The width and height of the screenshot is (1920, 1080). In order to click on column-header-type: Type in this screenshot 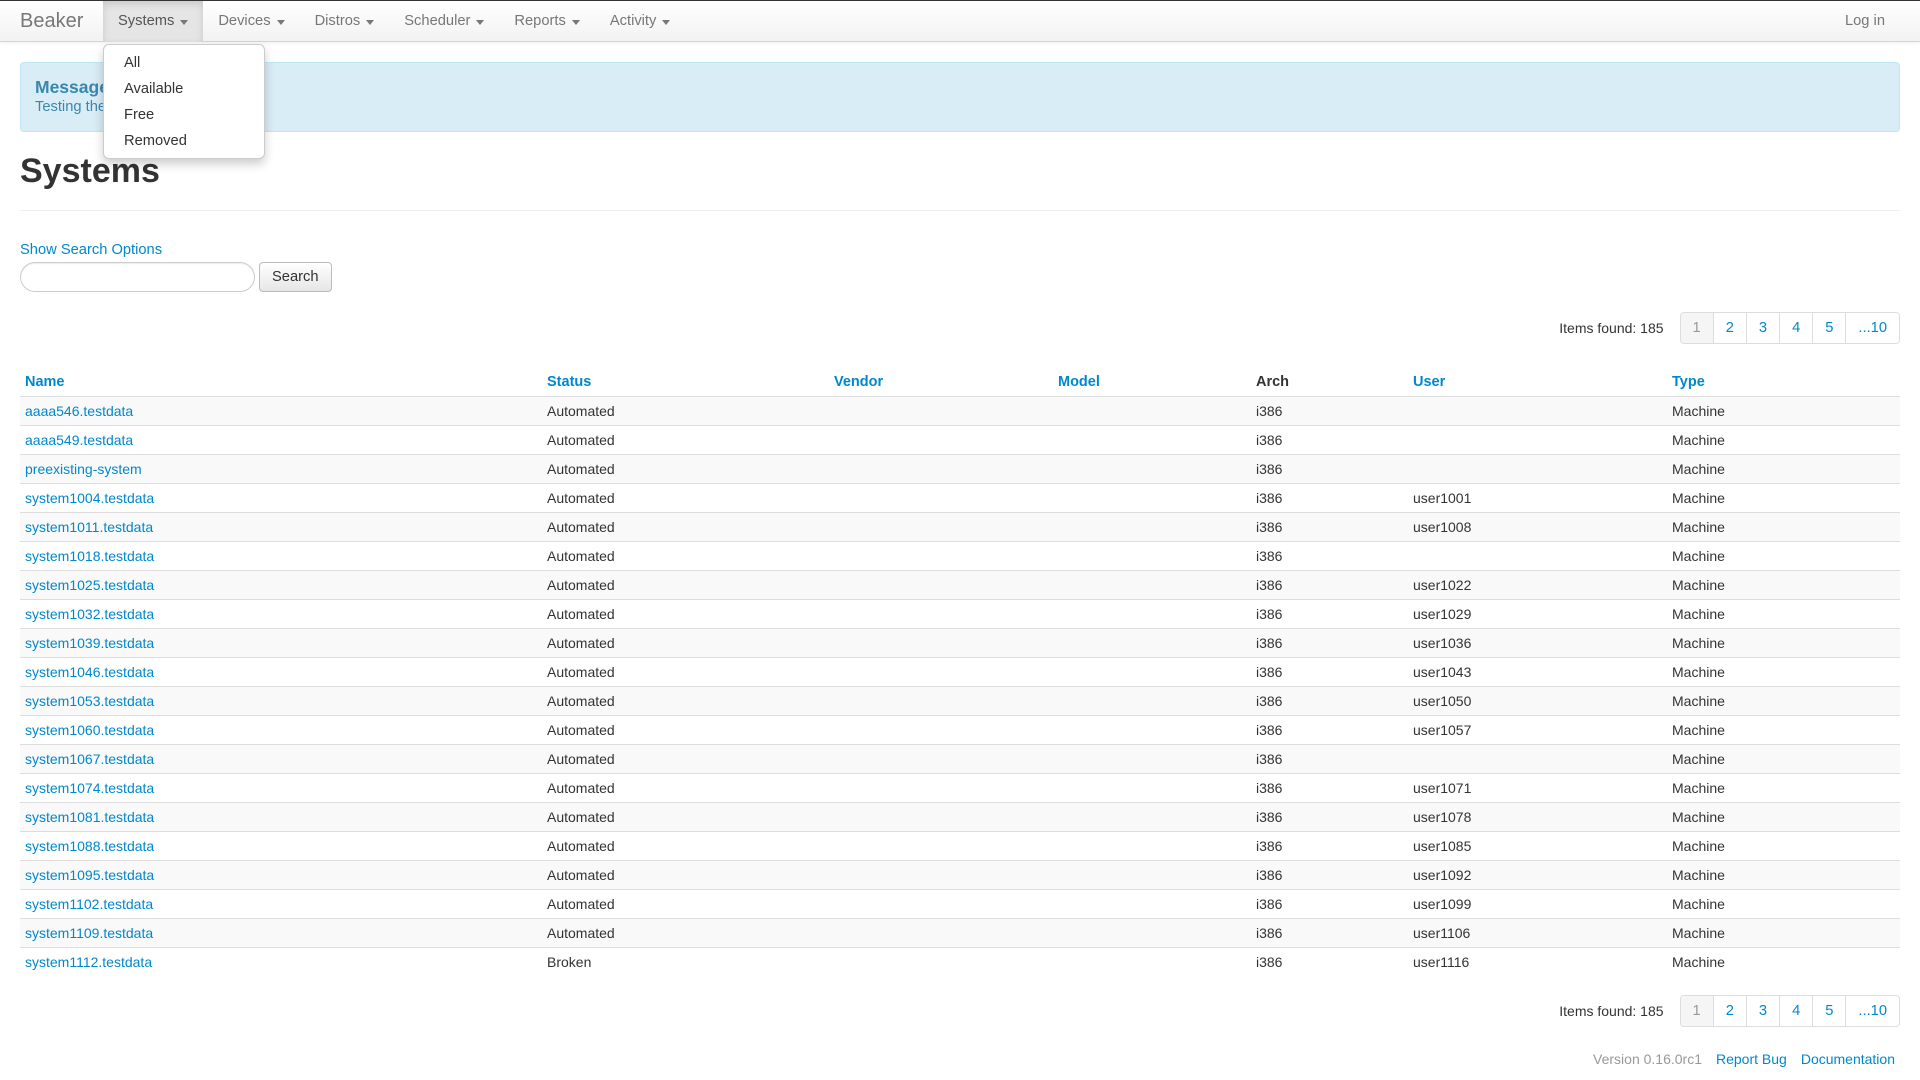, I will do `click(1783, 382)`.